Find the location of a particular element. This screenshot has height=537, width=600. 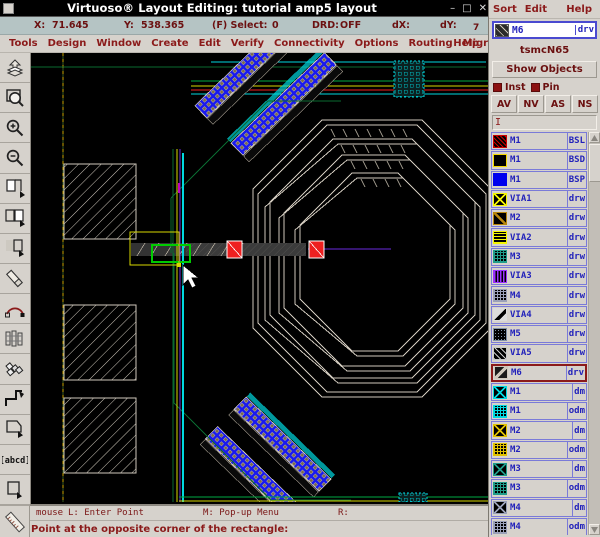

close-icon: ✕ is located at coordinates (483, 8).